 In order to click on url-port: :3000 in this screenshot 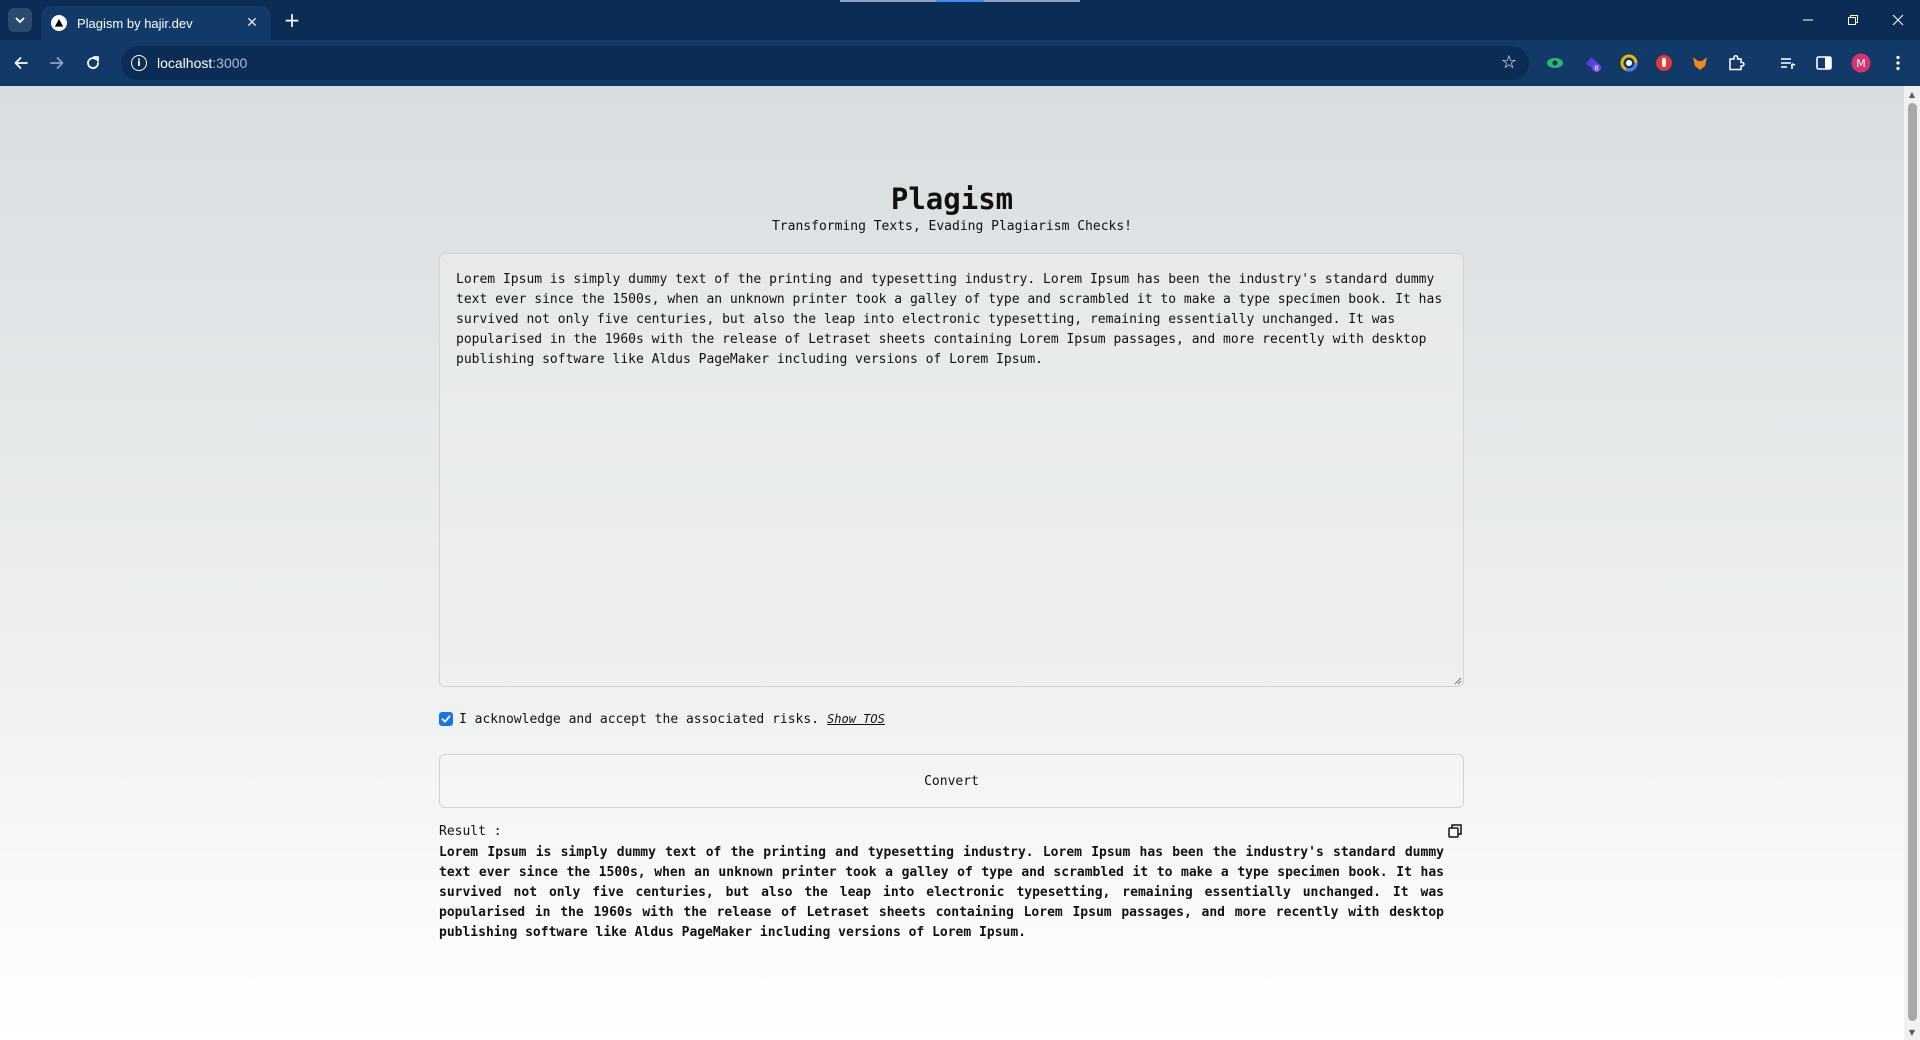, I will do `click(230, 63)`.